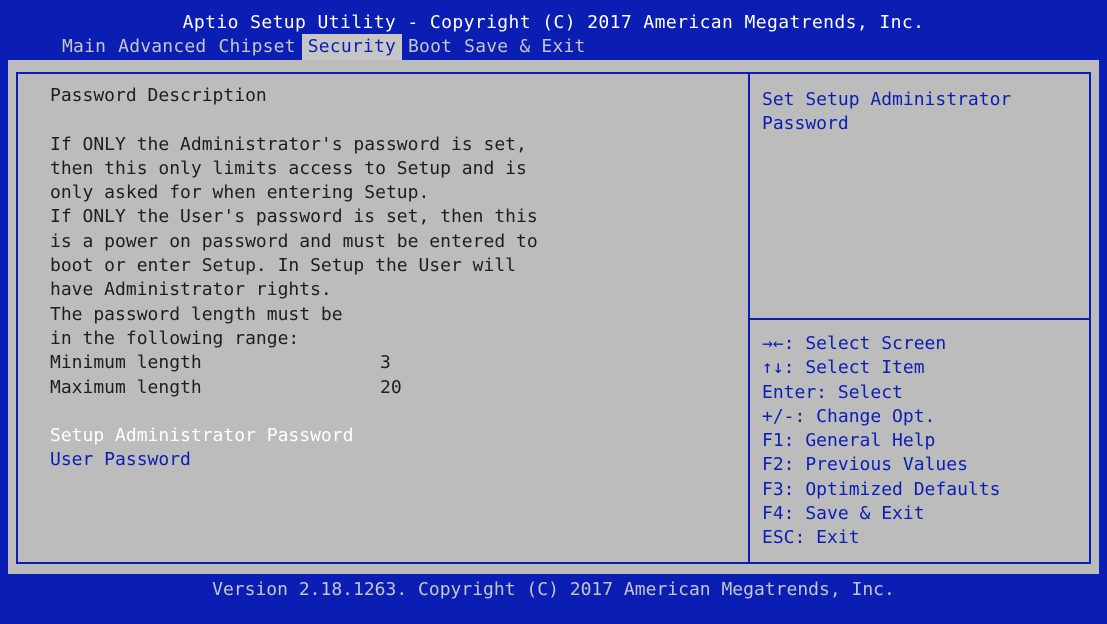 The width and height of the screenshot is (1107, 624). I want to click on minimum-length-value: 3, so click(385, 363).